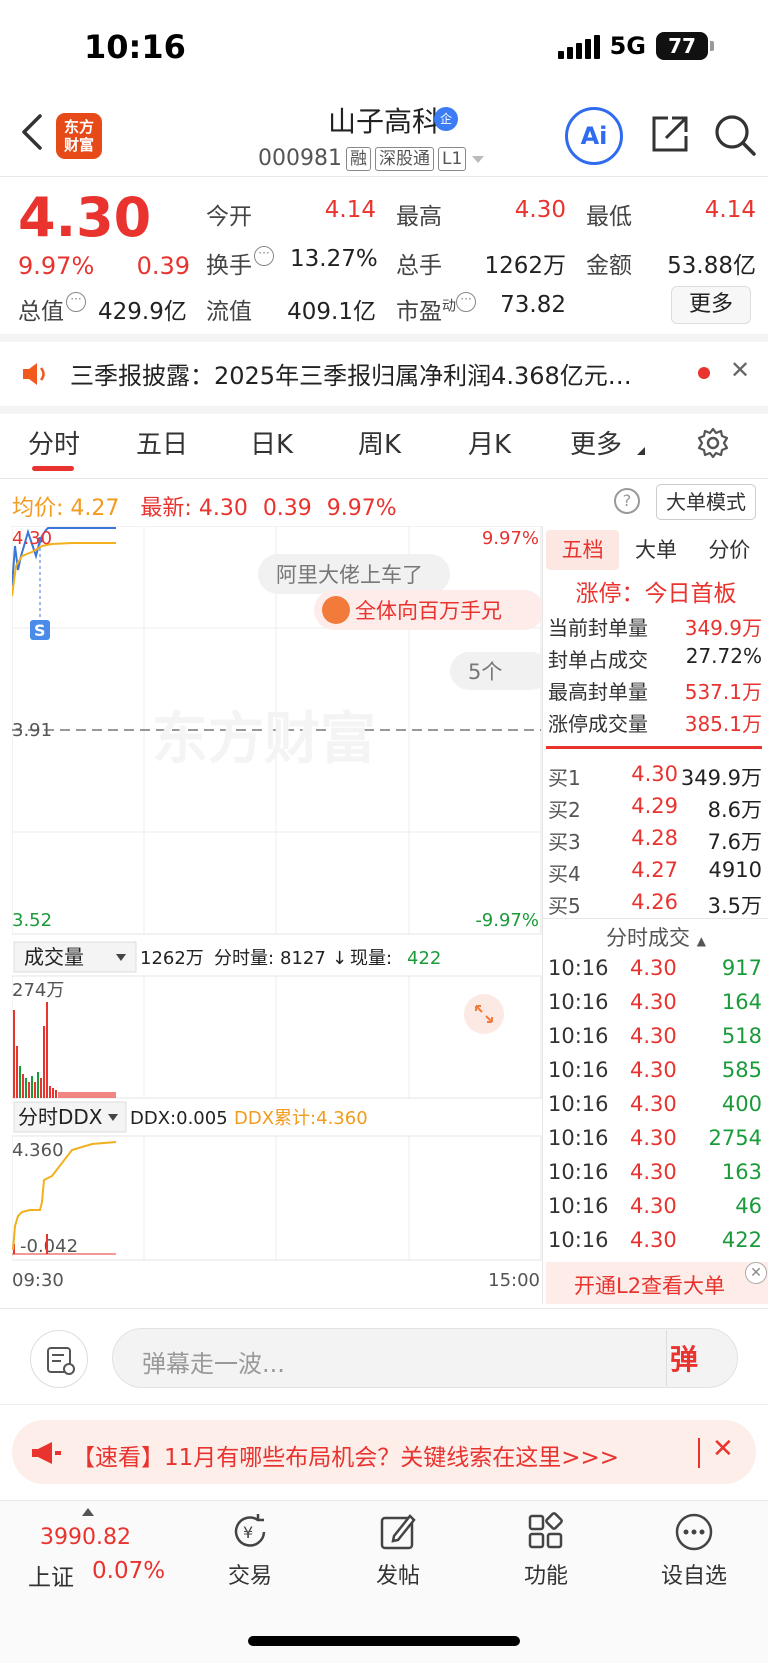 The height and width of the screenshot is (1663, 768). What do you see at coordinates (240, 263) in the screenshot?
I see `turnover-label: 换手 ···` at bounding box center [240, 263].